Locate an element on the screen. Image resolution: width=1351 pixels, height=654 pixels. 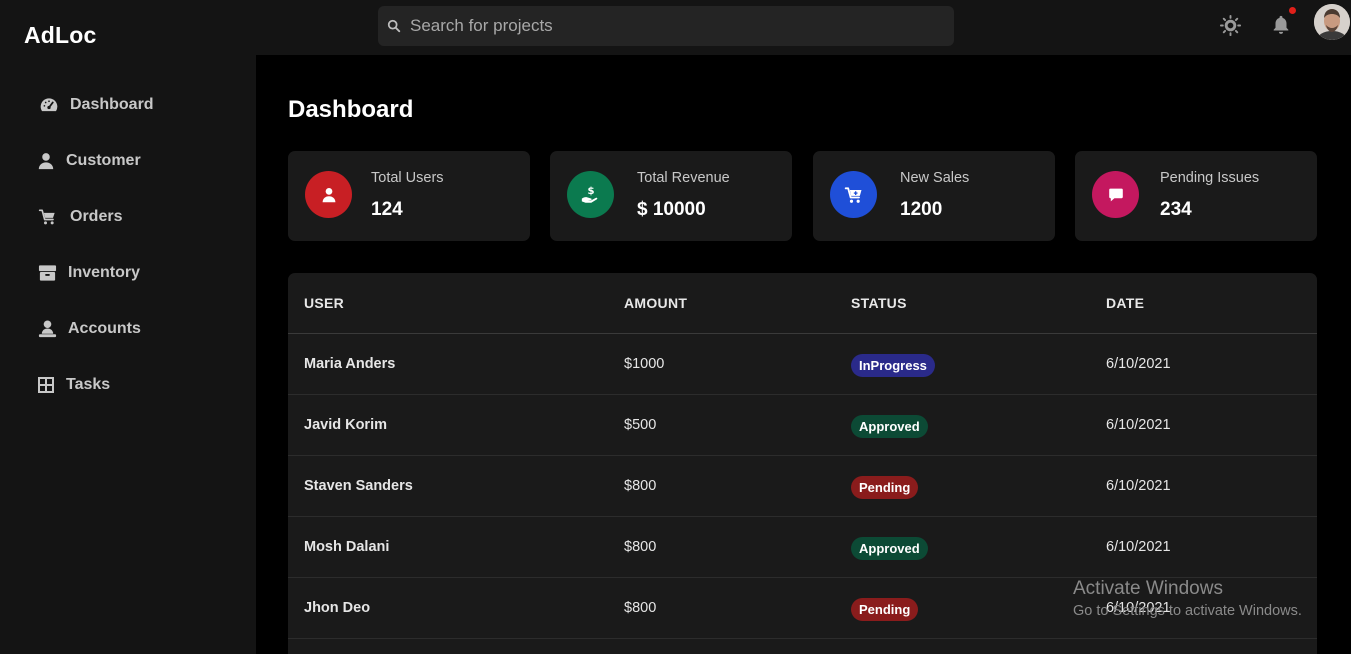
speedometer-icon is located at coordinates (49, 105).